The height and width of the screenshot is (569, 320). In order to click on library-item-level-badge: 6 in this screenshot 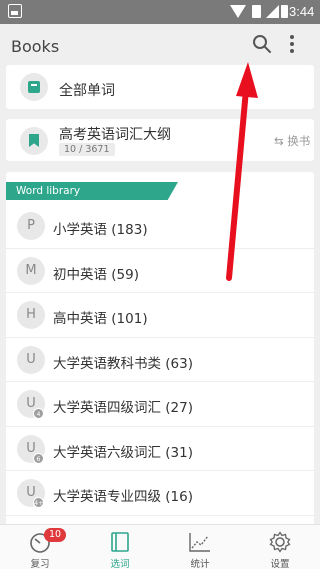, I will do `click(38, 458)`.